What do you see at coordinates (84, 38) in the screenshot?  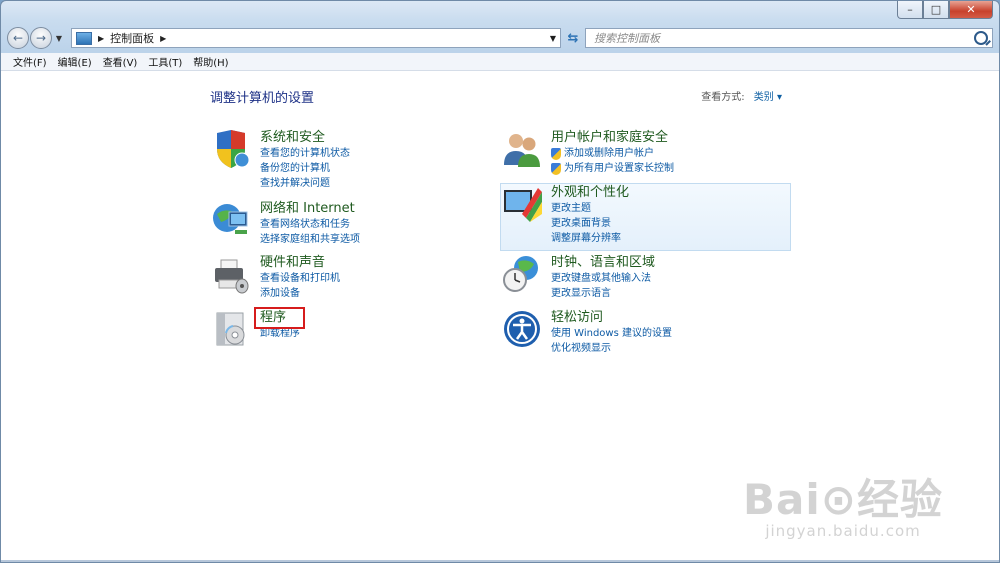 I see `control-panel-icon` at bounding box center [84, 38].